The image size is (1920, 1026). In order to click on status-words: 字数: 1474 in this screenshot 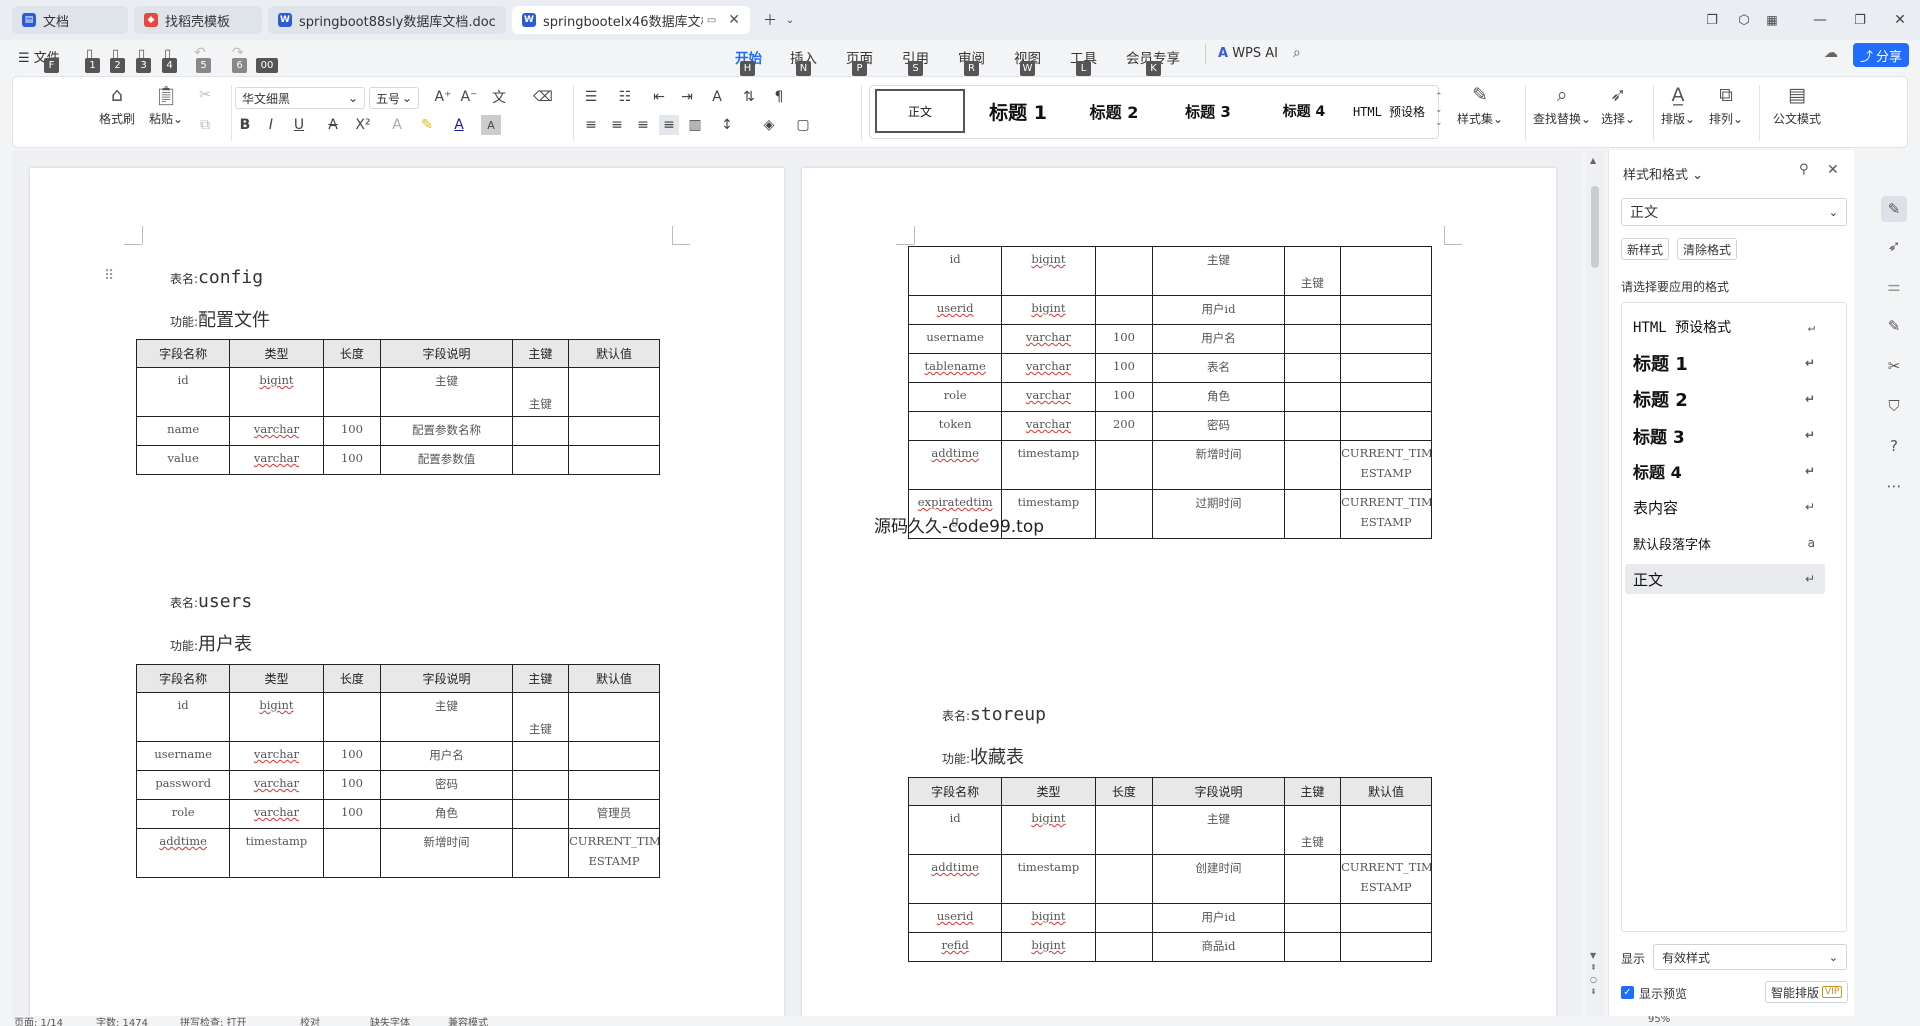, I will do `click(122, 1021)`.